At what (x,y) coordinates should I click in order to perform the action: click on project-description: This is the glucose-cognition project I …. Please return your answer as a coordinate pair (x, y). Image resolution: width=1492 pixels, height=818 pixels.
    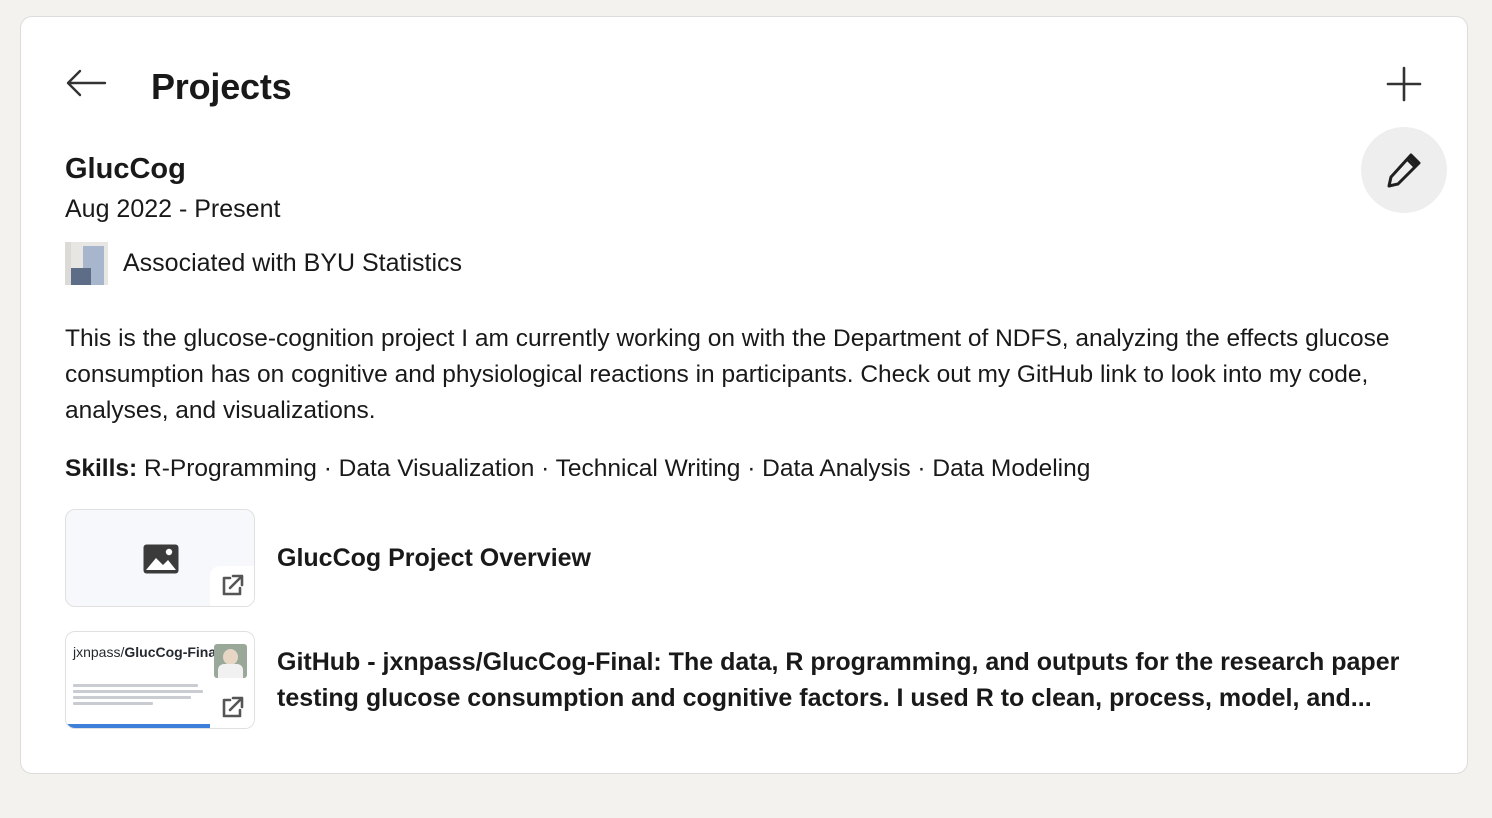
    Looking at the image, I should click on (727, 374).